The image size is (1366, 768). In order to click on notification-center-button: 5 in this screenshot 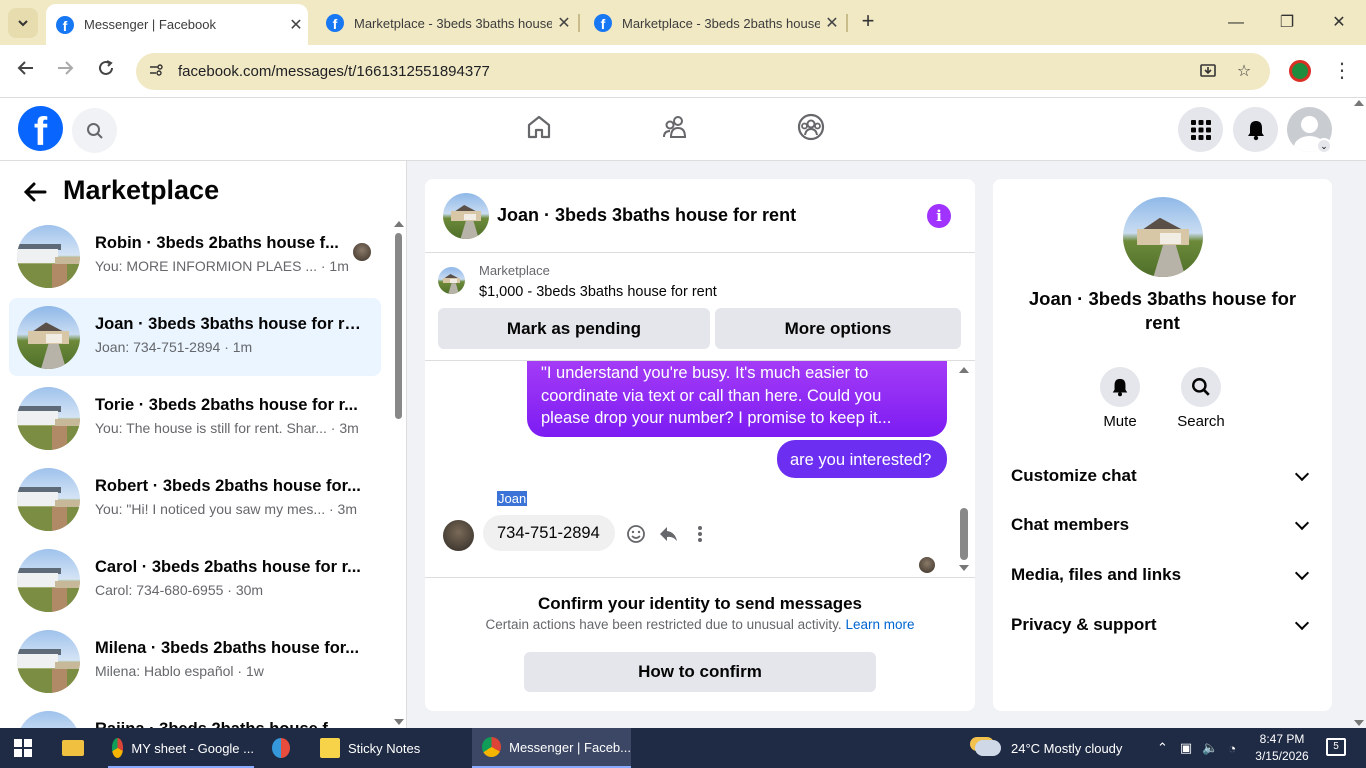, I will do `click(1336, 747)`.